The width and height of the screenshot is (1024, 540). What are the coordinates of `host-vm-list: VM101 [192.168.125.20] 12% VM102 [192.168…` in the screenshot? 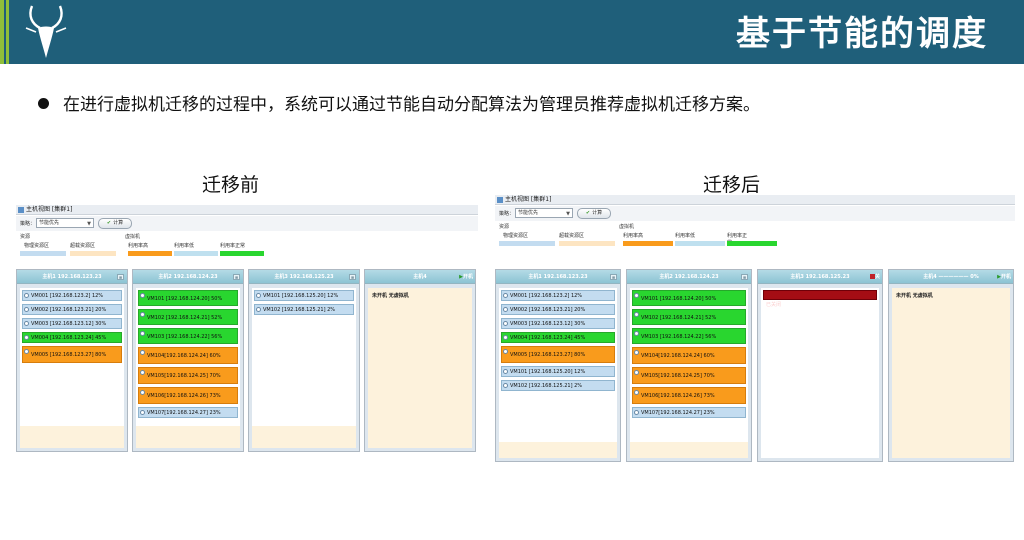 It's located at (304, 368).